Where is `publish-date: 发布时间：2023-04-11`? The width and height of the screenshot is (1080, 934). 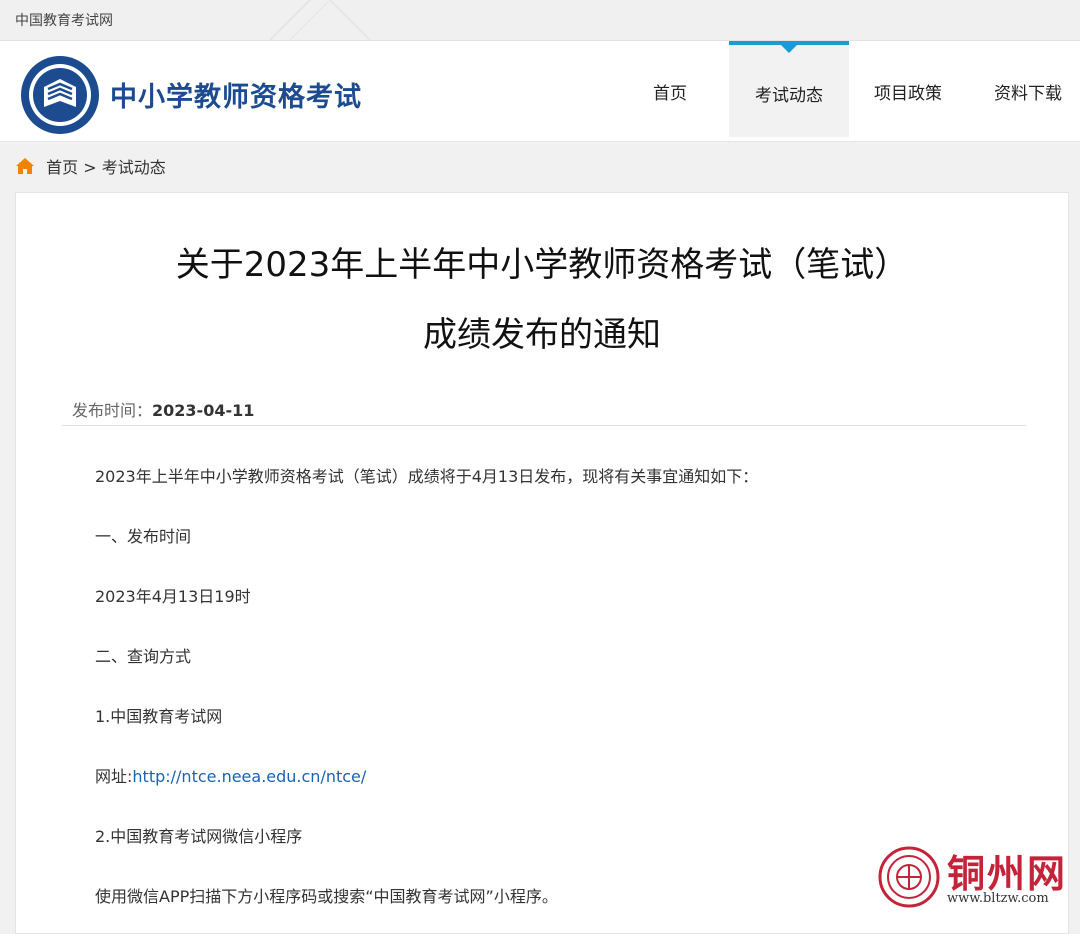 publish-date: 发布时间：2023-04-11 is located at coordinates (163, 409).